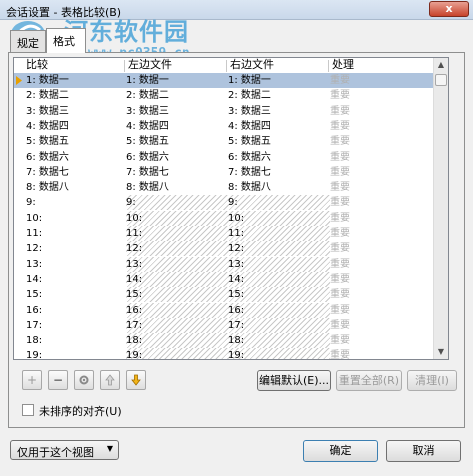  Describe the element at coordinates (177, 341) in the screenshot. I see `cell-left-file: 18:` at that location.